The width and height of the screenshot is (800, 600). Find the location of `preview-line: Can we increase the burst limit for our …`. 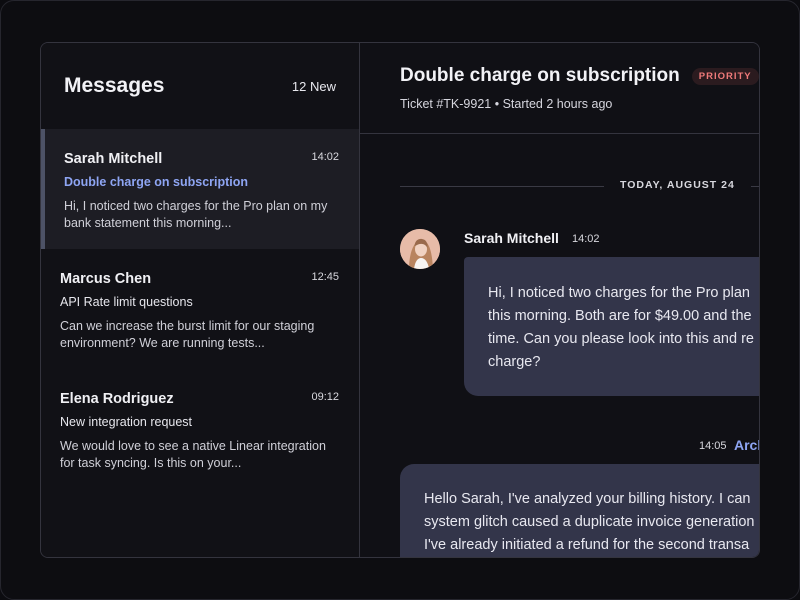

preview-line: Can we increase the burst limit for our … is located at coordinates (187, 326).